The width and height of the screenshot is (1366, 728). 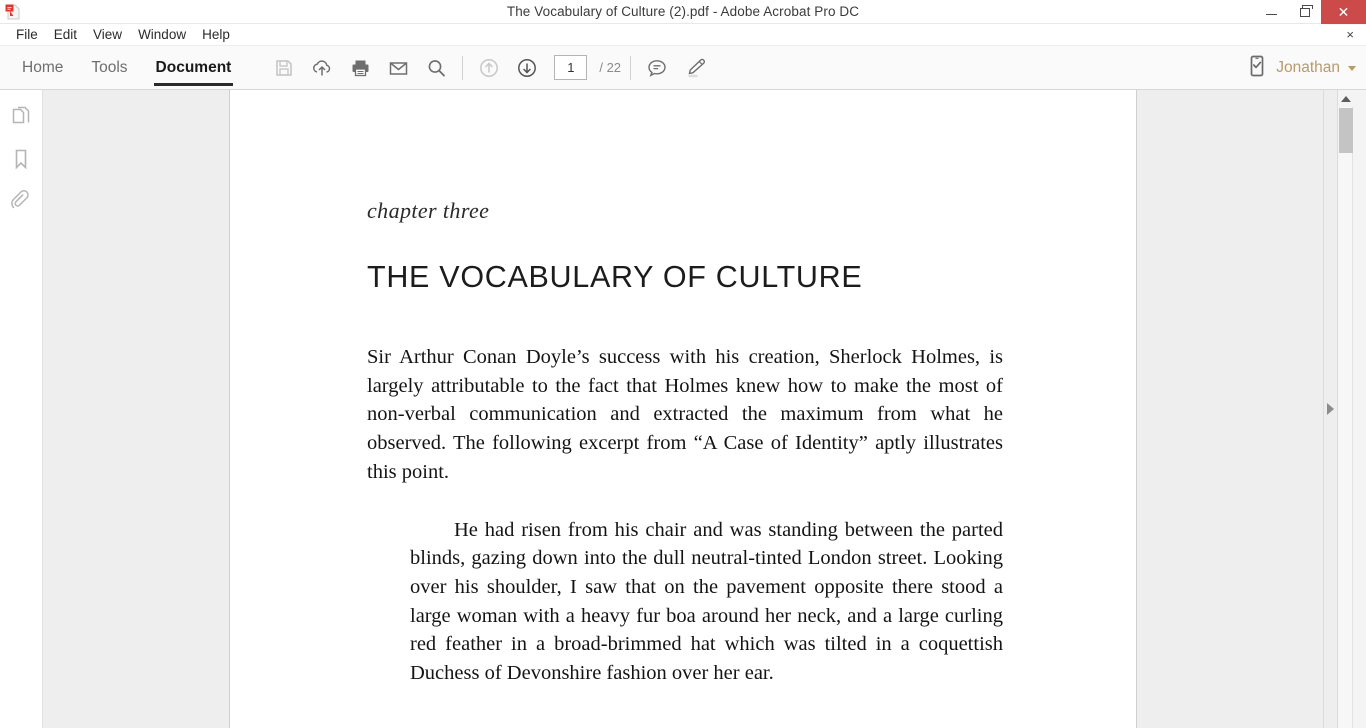 I want to click on main-toolbar: Home Tools Document 1 / 22 Jonathan, so click(x=683, y=68).